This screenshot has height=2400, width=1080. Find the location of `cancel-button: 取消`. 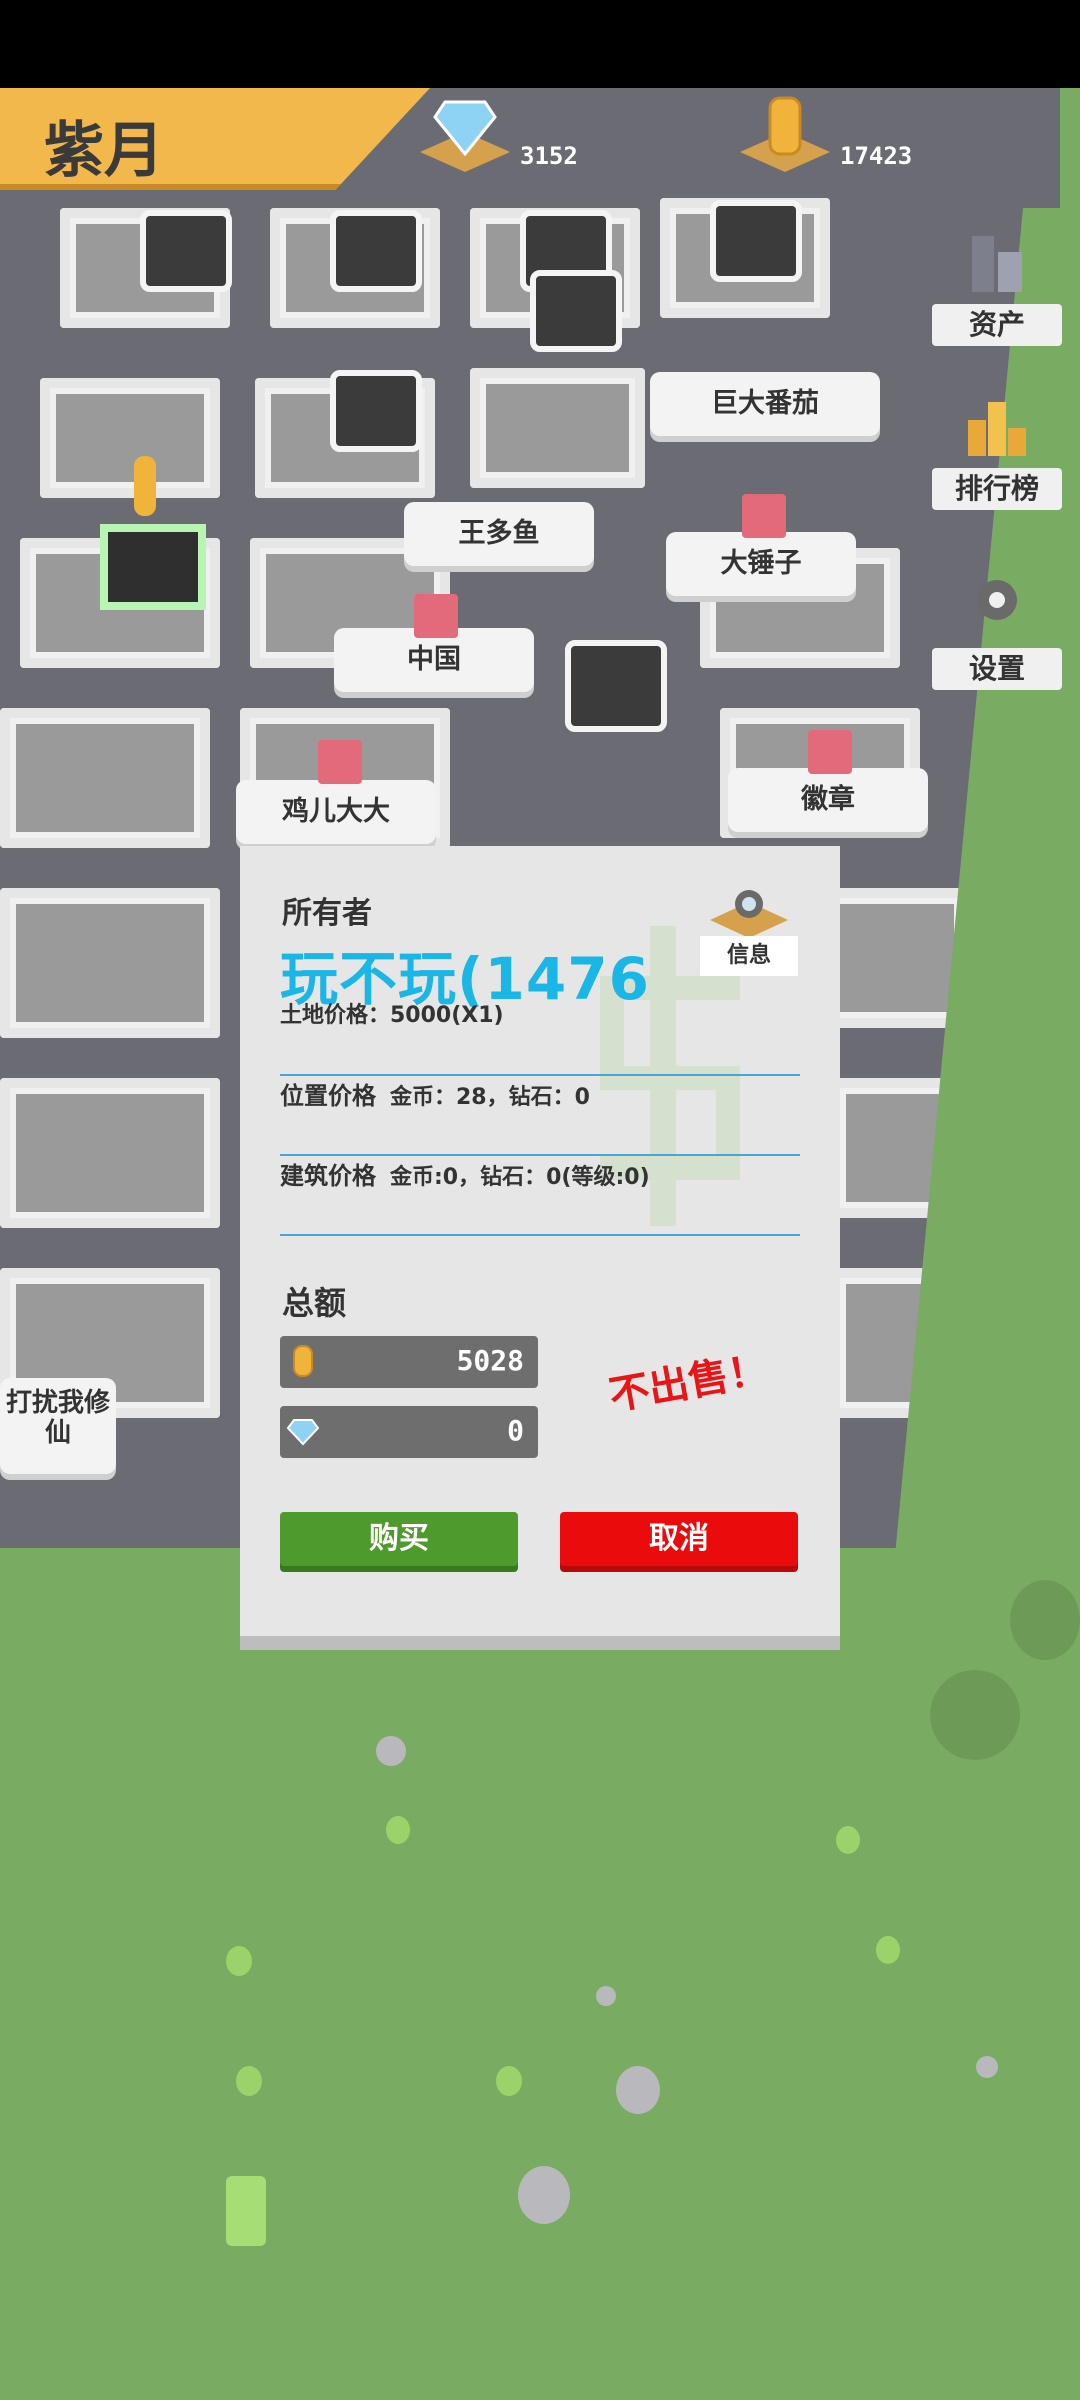

cancel-button: 取消 is located at coordinates (679, 1539).